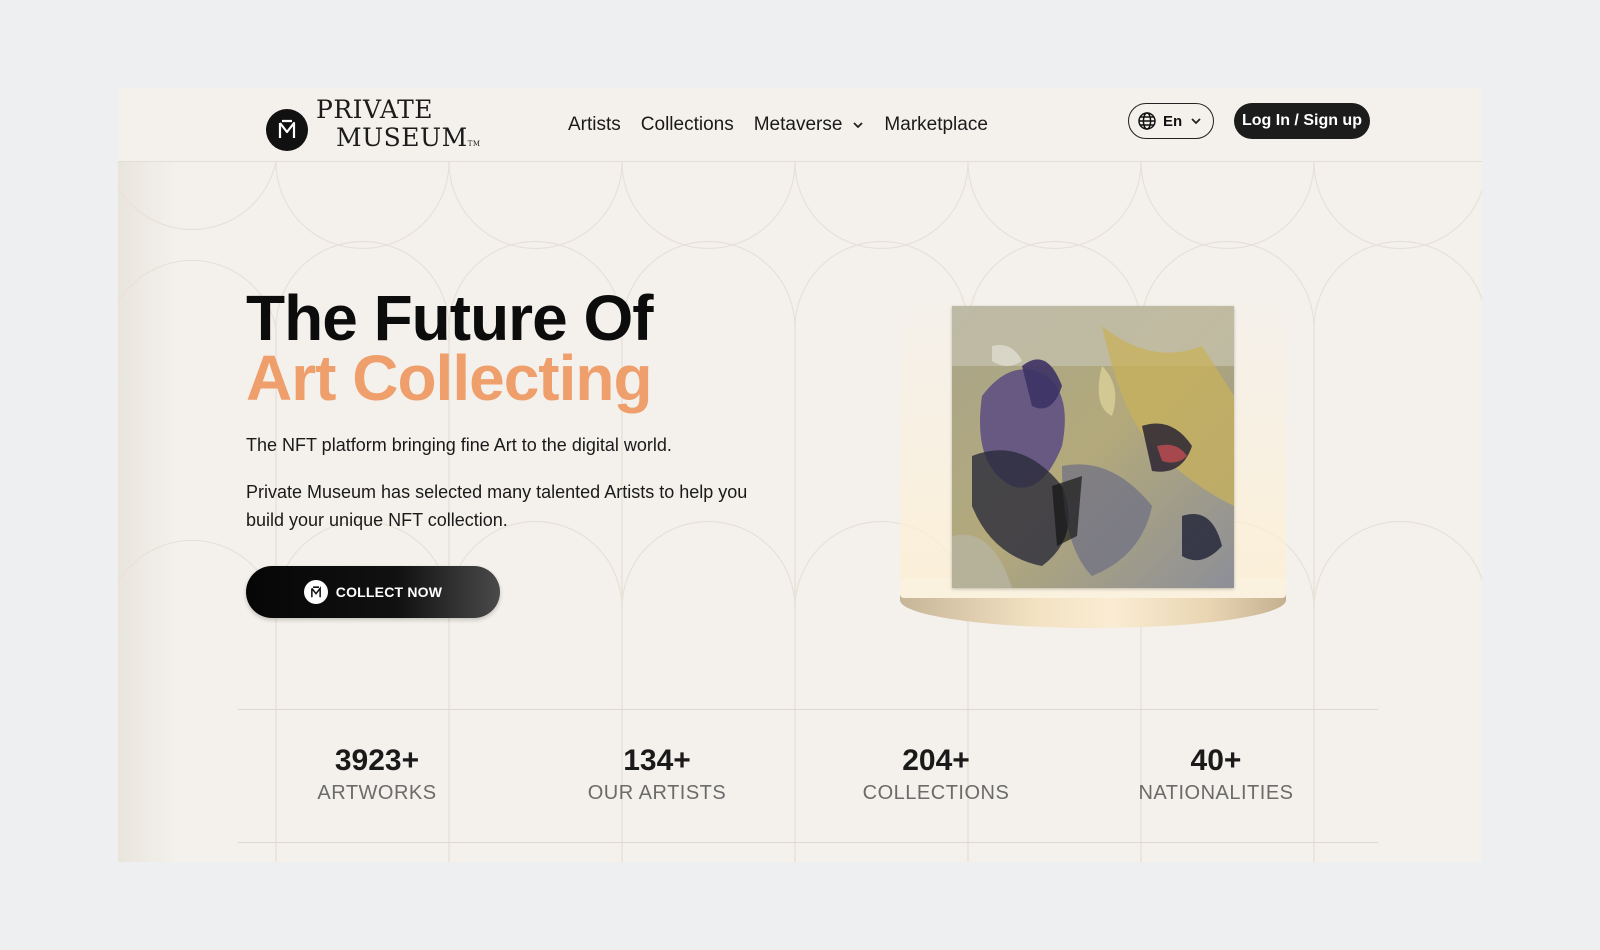 The width and height of the screenshot is (1600, 950). Describe the element at coordinates (1302, 121) in the screenshot. I see `login-signup-button: Log In / Sign up` at that location.